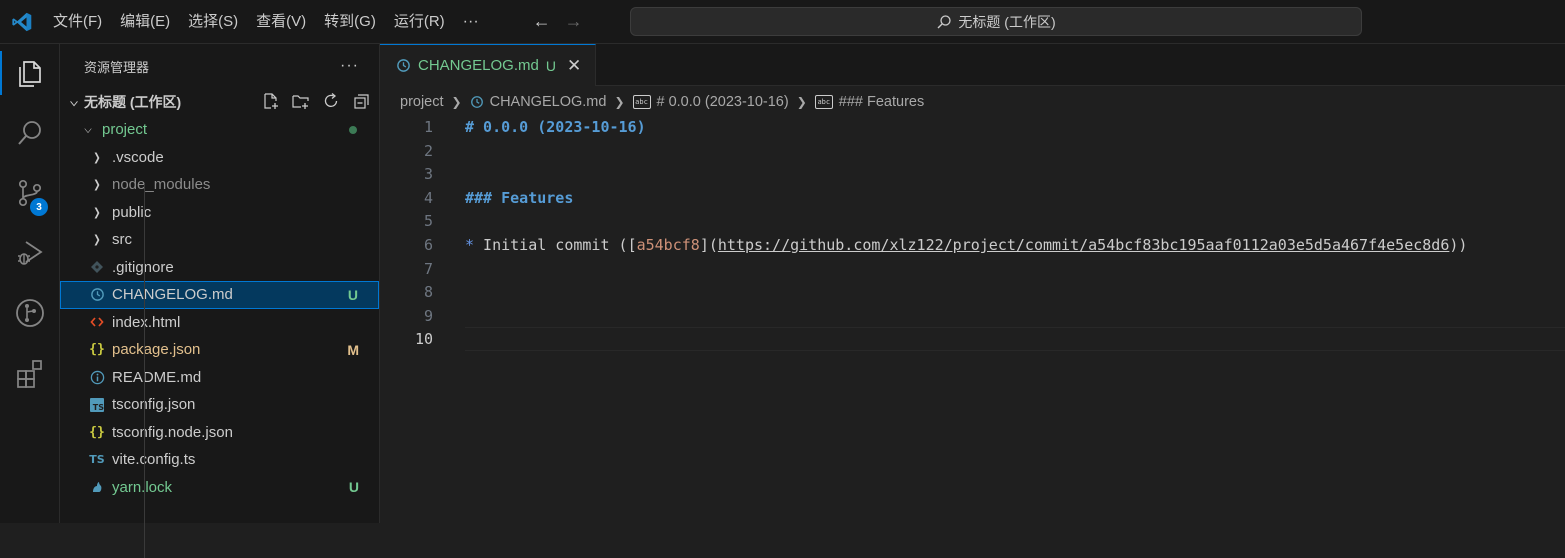  I want to click on menu-item: 转到(G), so click(350, 22).